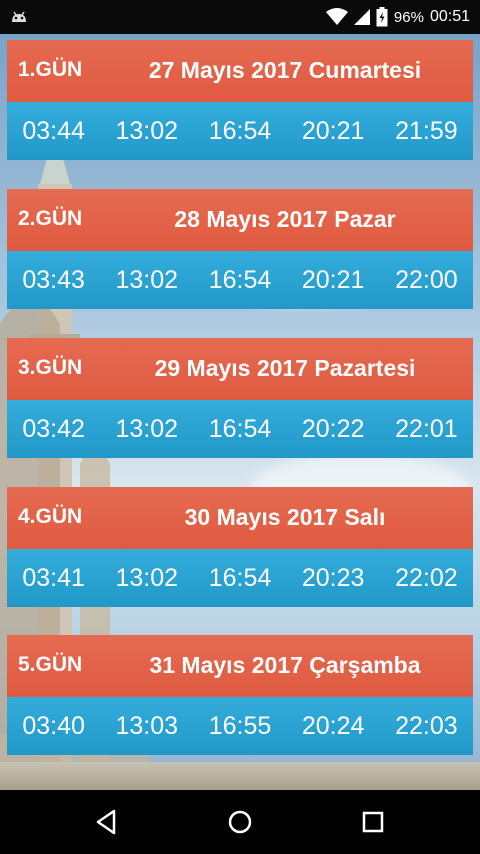 The image size is (480, 854). I want to click on prayer-time: 03:43, so click(53, 279).